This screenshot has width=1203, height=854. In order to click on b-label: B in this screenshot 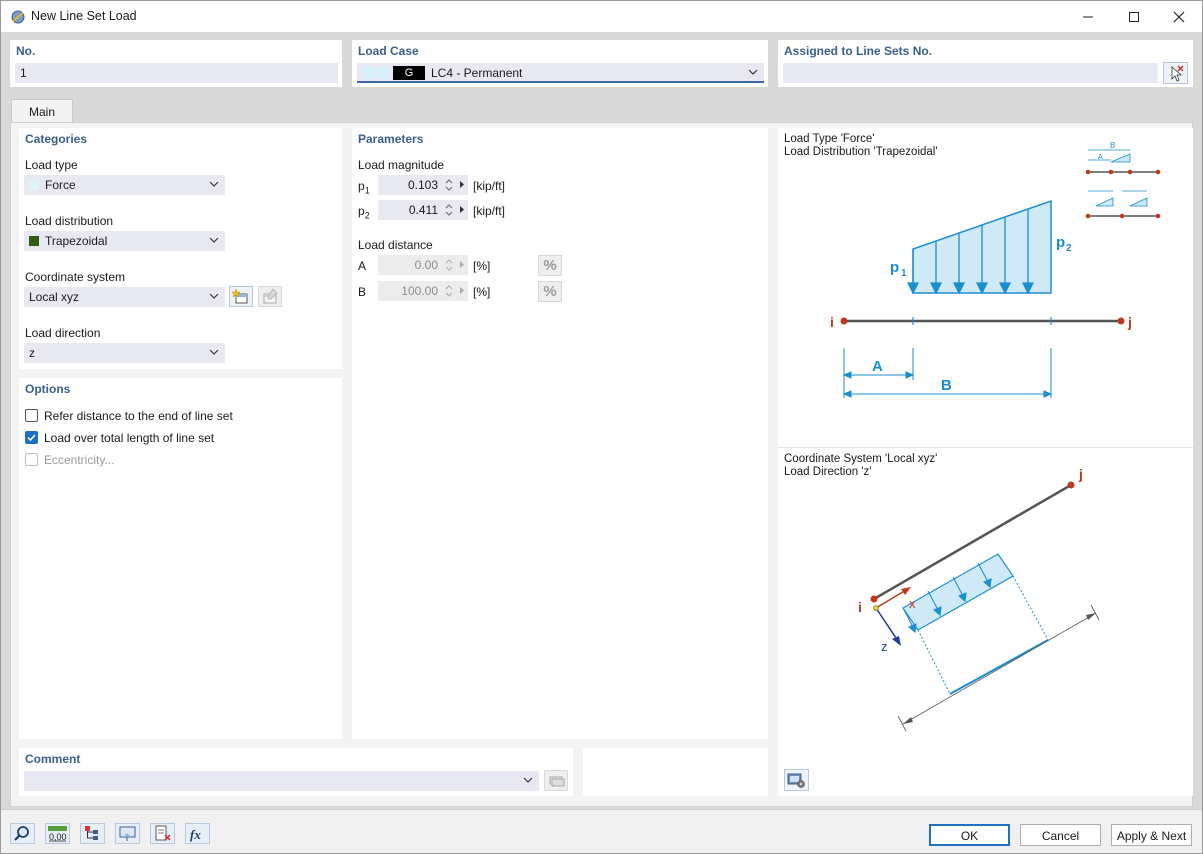, I will do `click(362, 292)`.